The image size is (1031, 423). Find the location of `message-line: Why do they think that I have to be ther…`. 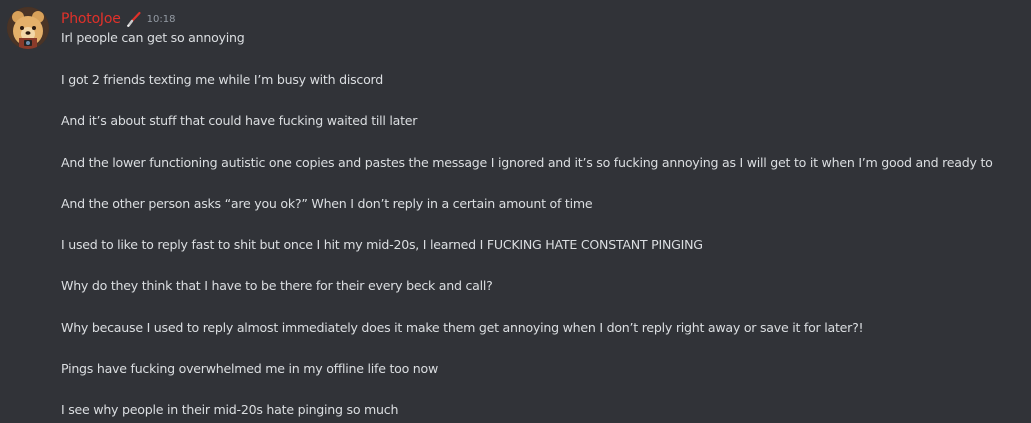

message-line: Why do they think that I have to be ther… is located at coordinates (277, 285).